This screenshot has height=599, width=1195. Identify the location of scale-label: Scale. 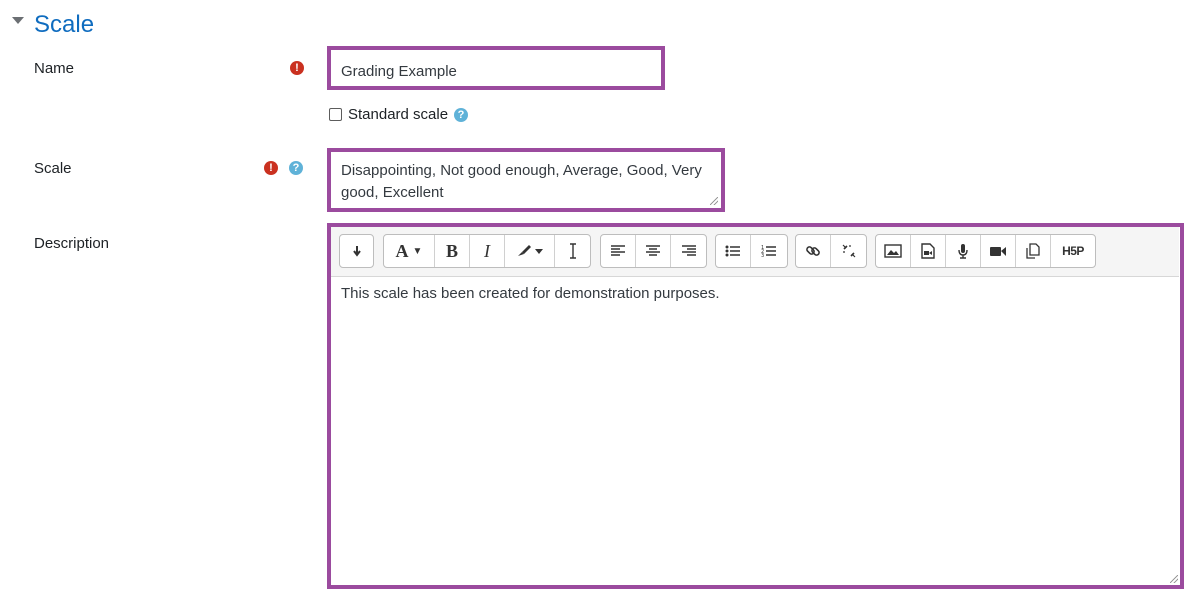
(53, 168).